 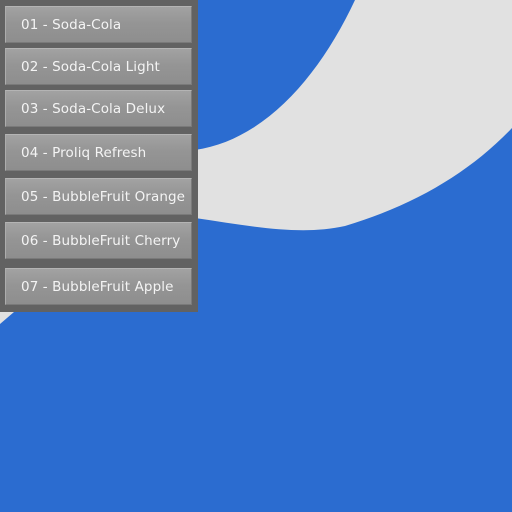 I want to click on menu-item-label: 06 - BubbleFruit Cherry, so click(x=101, y=241).